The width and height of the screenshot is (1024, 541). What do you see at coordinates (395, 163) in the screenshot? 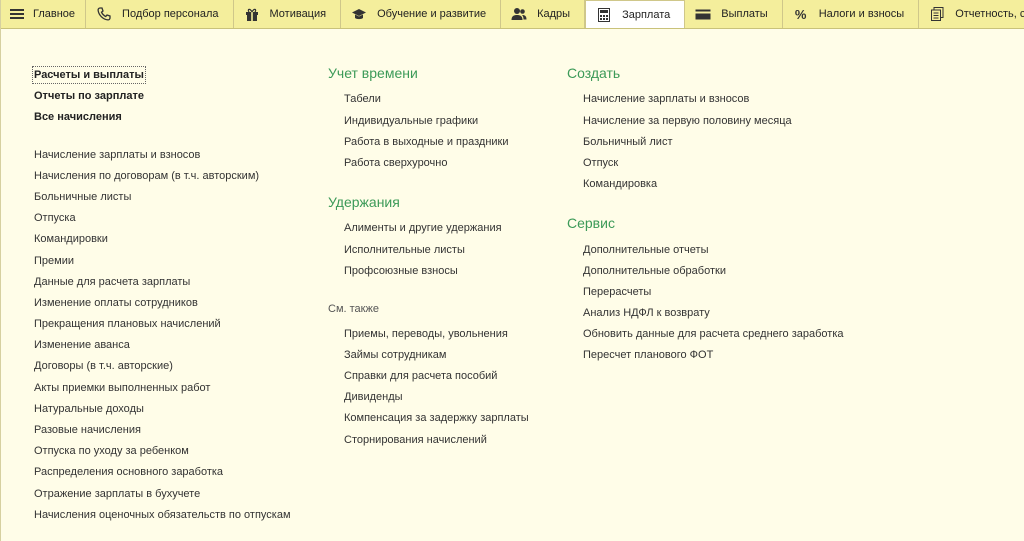
I see `nav-link: Работа сверхурочно` at bounding box center [395, 163].